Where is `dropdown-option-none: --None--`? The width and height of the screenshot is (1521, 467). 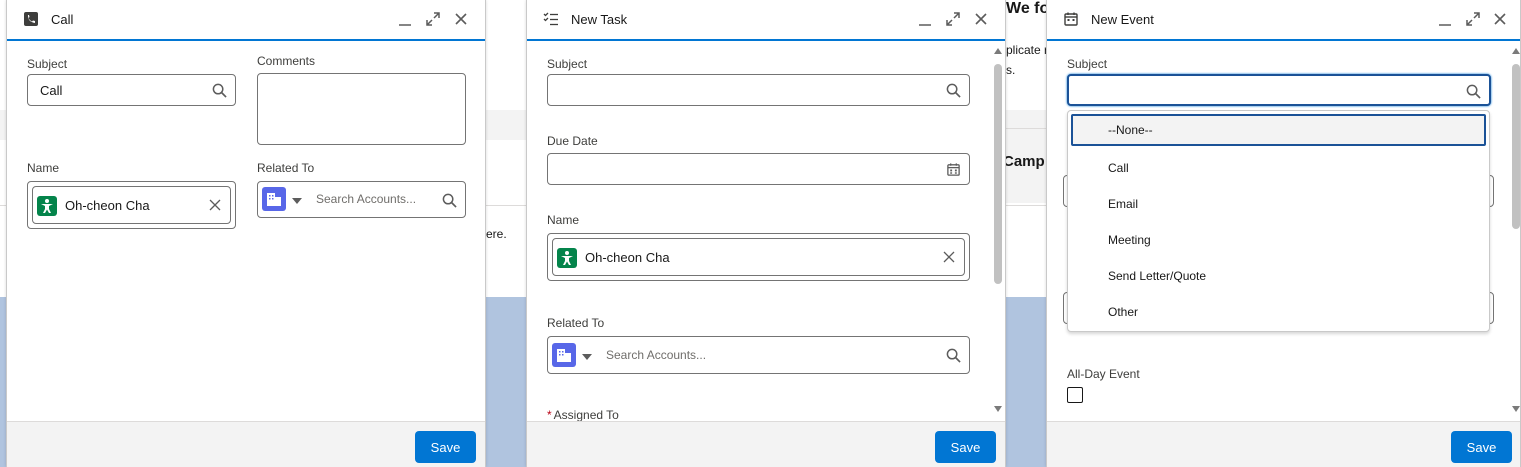 dropdown-option-none: --None-- is located at coordinates (1278, 130).